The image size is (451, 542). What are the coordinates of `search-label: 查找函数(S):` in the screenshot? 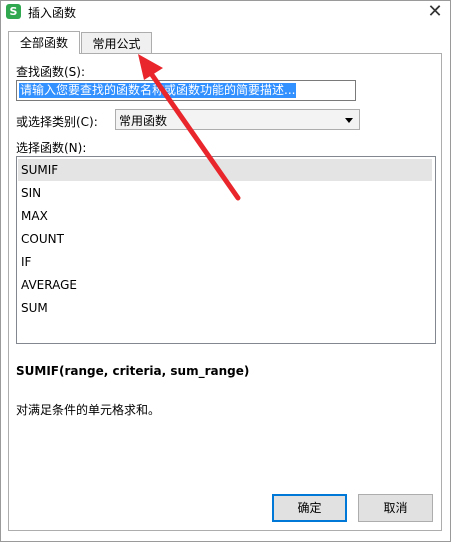 It's located at (51, 72).